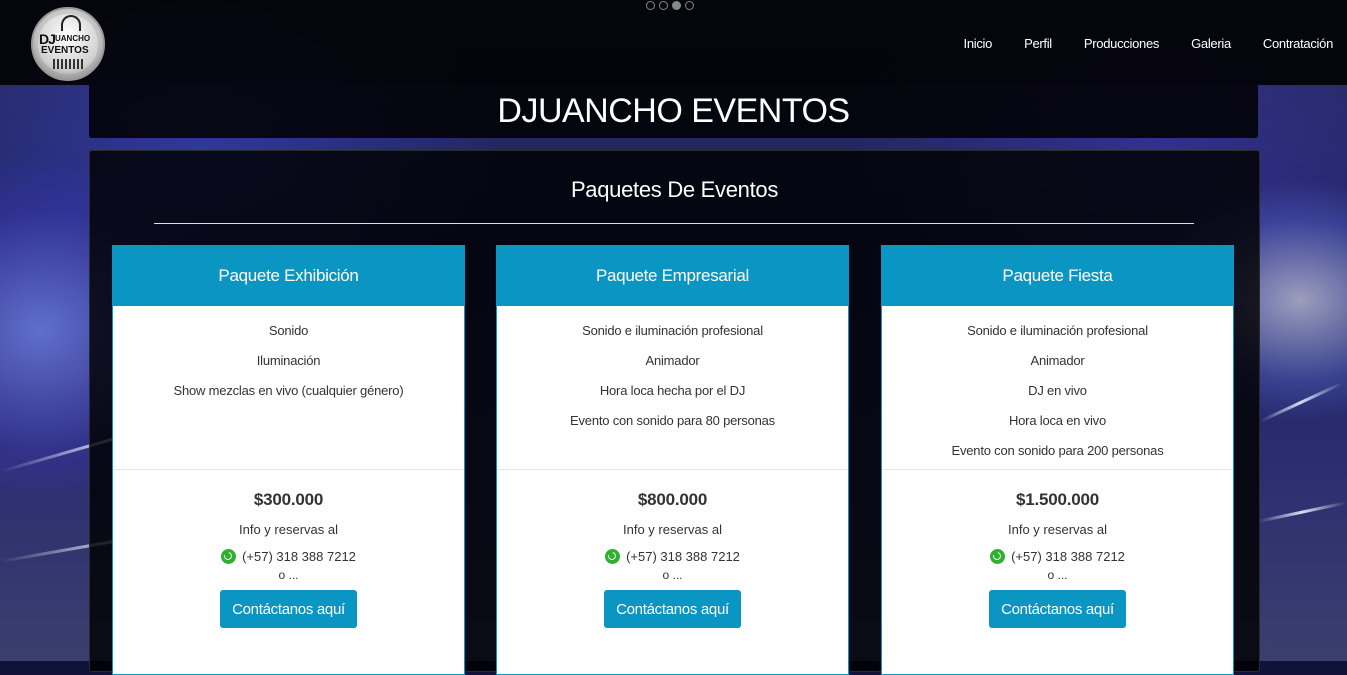  What do you see at coordinates (672, 499) in the screenshot?
I see `package-price: $800.000` at bounding box center [672, 499].